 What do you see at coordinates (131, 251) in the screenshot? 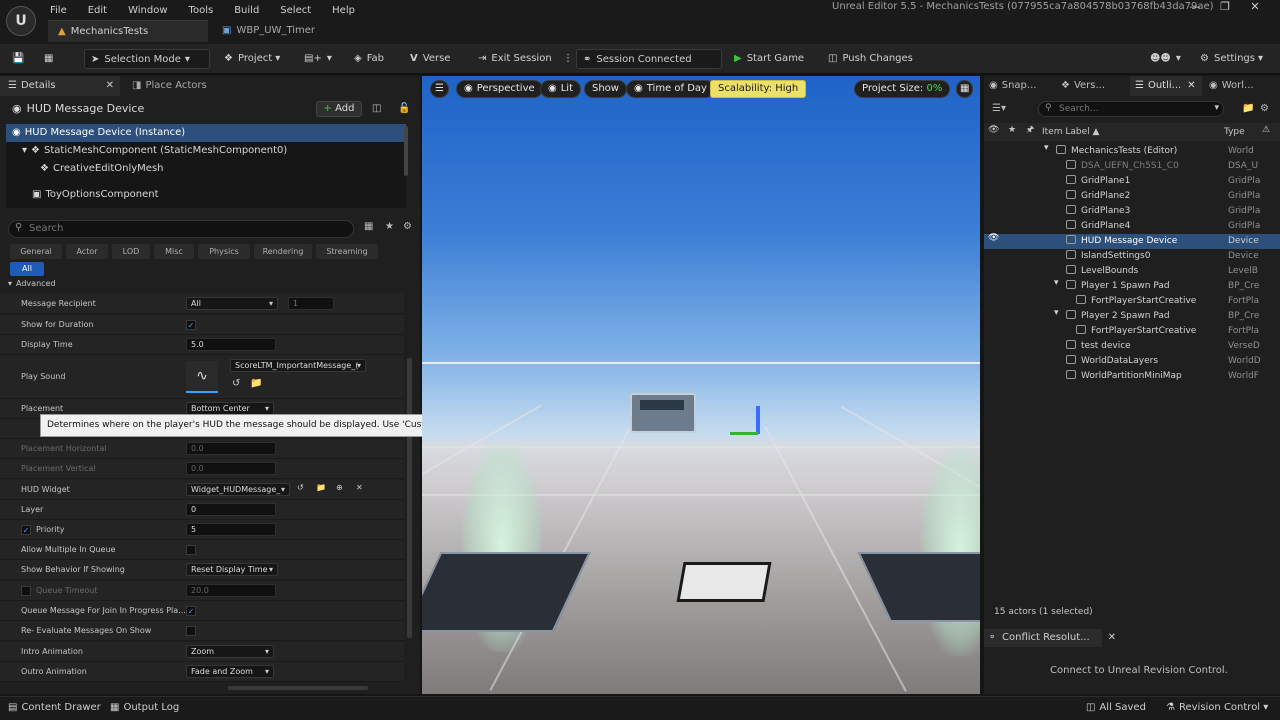
I see `filter-lod: LOD` at bounding box center [131, 251].